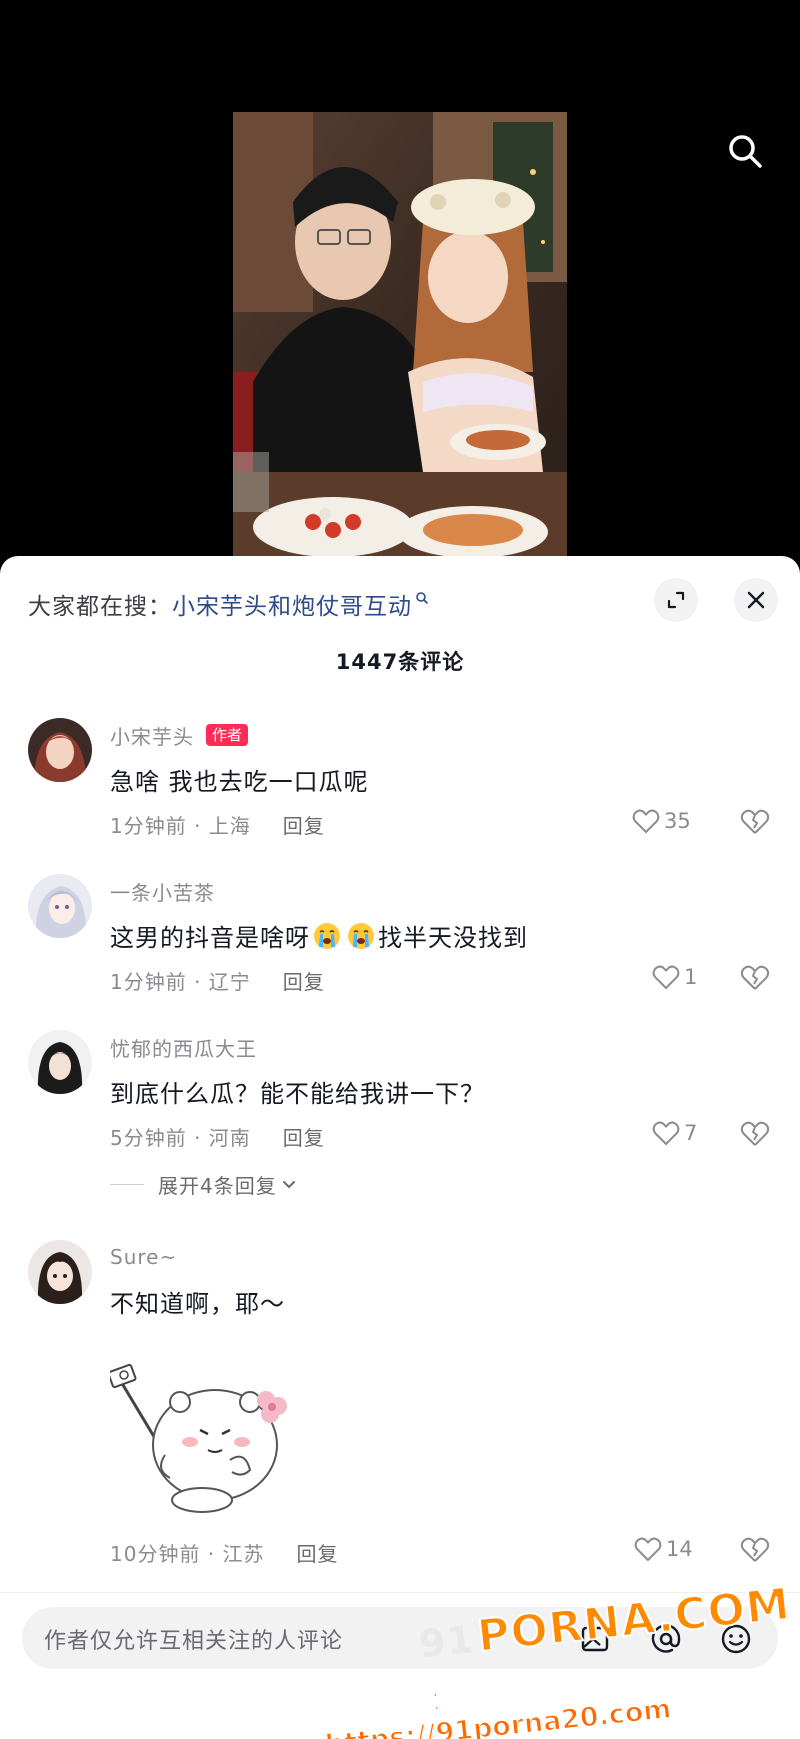  I want to click on comment-text-part: 找半天没找到, so click(453, 938).